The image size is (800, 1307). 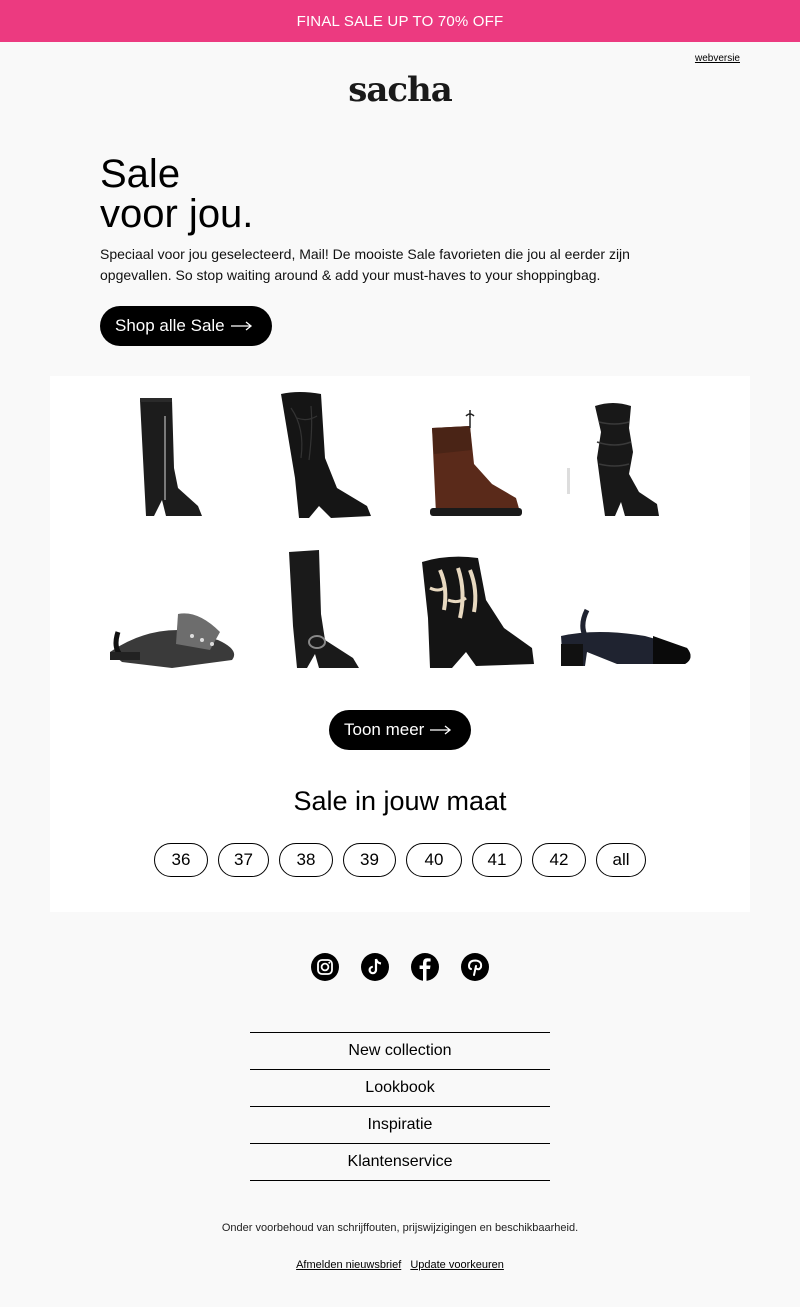 What do you see at coordinates (613, 459) in the screenshot?
I see `slouch-black-boot-image` at bounding box center [613, 459].